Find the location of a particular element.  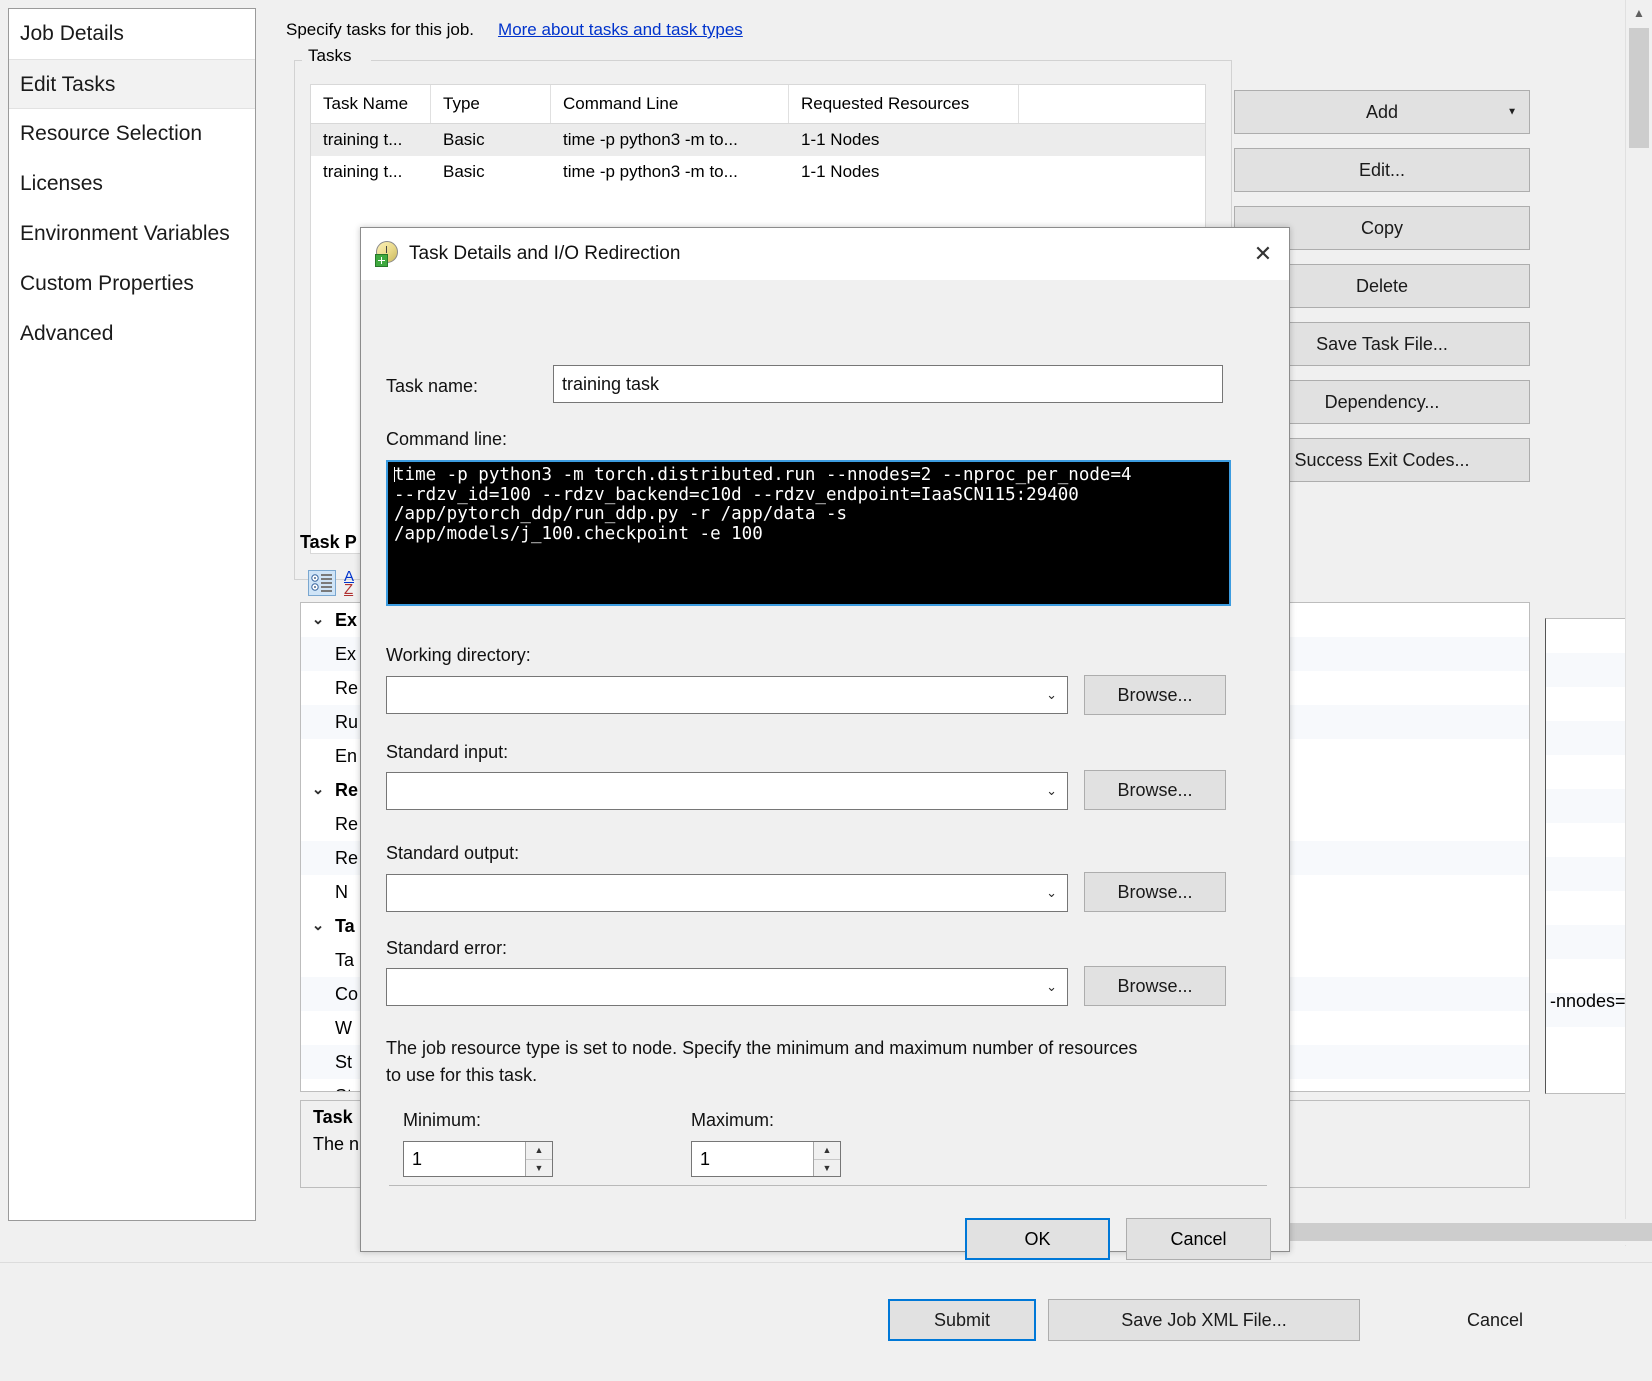

more-about-tasks-link: More about tasks and task types is located at coordinates (620, 29).